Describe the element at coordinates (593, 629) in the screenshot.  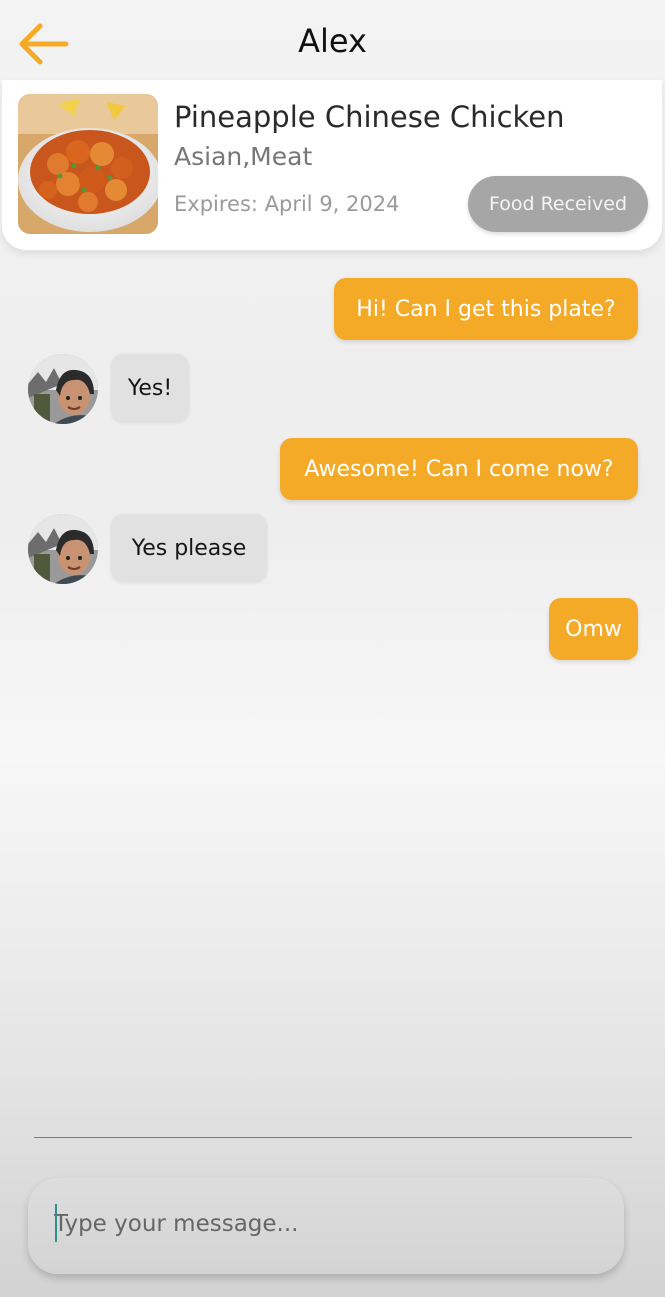
I see `outgoing-message: Omw` at that location.